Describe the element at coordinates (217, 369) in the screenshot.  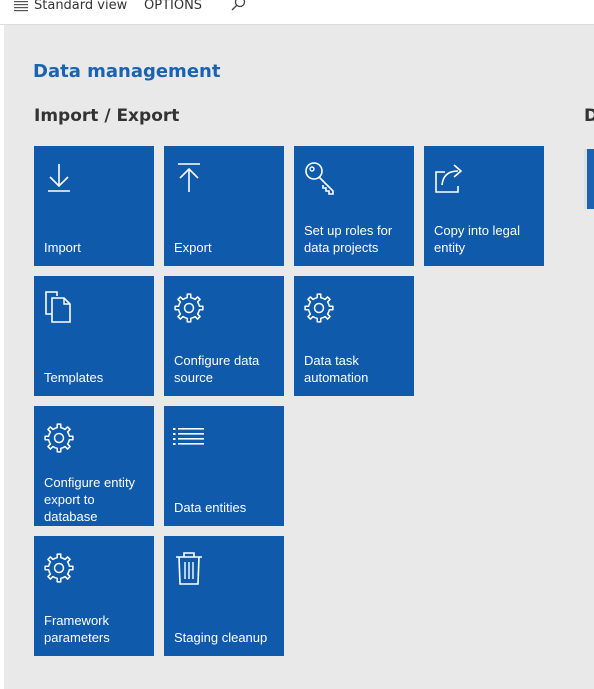
I see `configure-data-source-tile-label: Configure data source` at that location.